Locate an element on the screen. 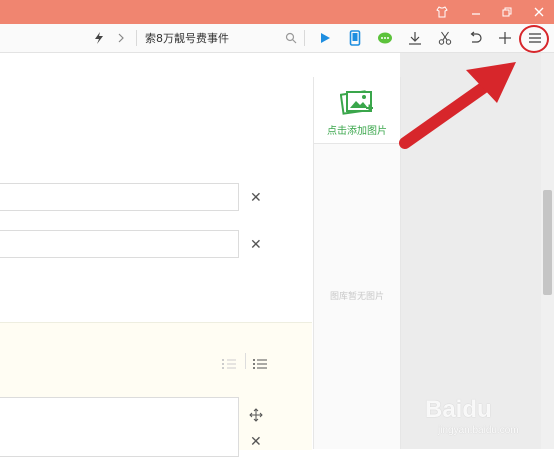 The width and height of the screenshot is (554, 457). watermark-sub: jingyan.baidu.com is located at coordinates (478, 430).